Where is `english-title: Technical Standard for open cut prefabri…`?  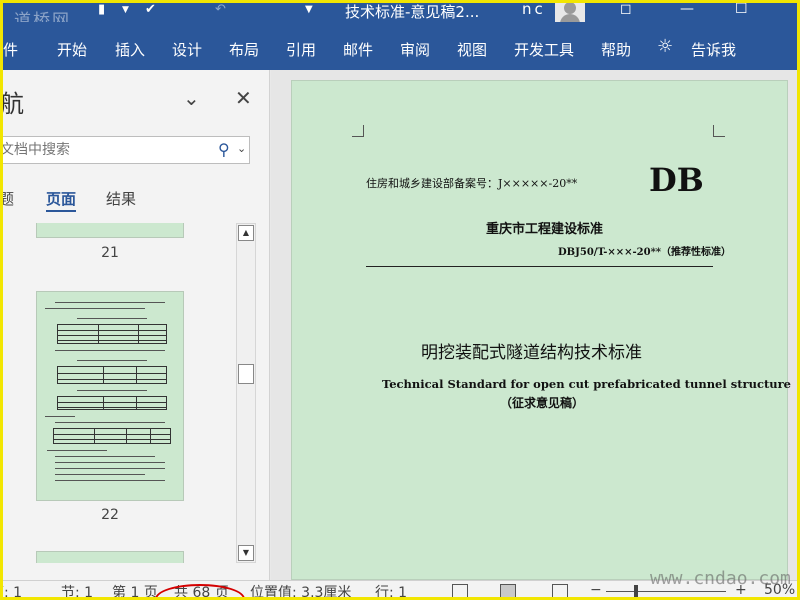
english-title: Technical Standard for open cut prefabri… is located at coordinates (587, 384).